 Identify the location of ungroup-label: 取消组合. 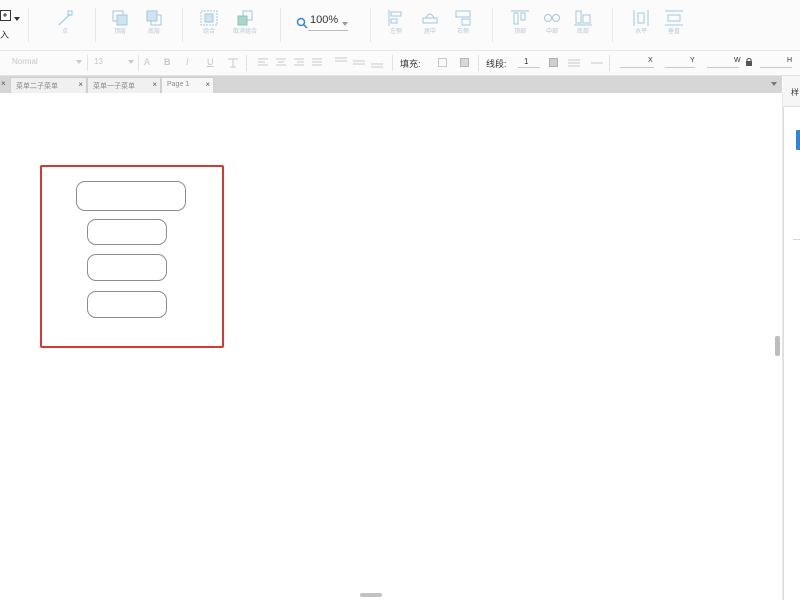
(244, 32).